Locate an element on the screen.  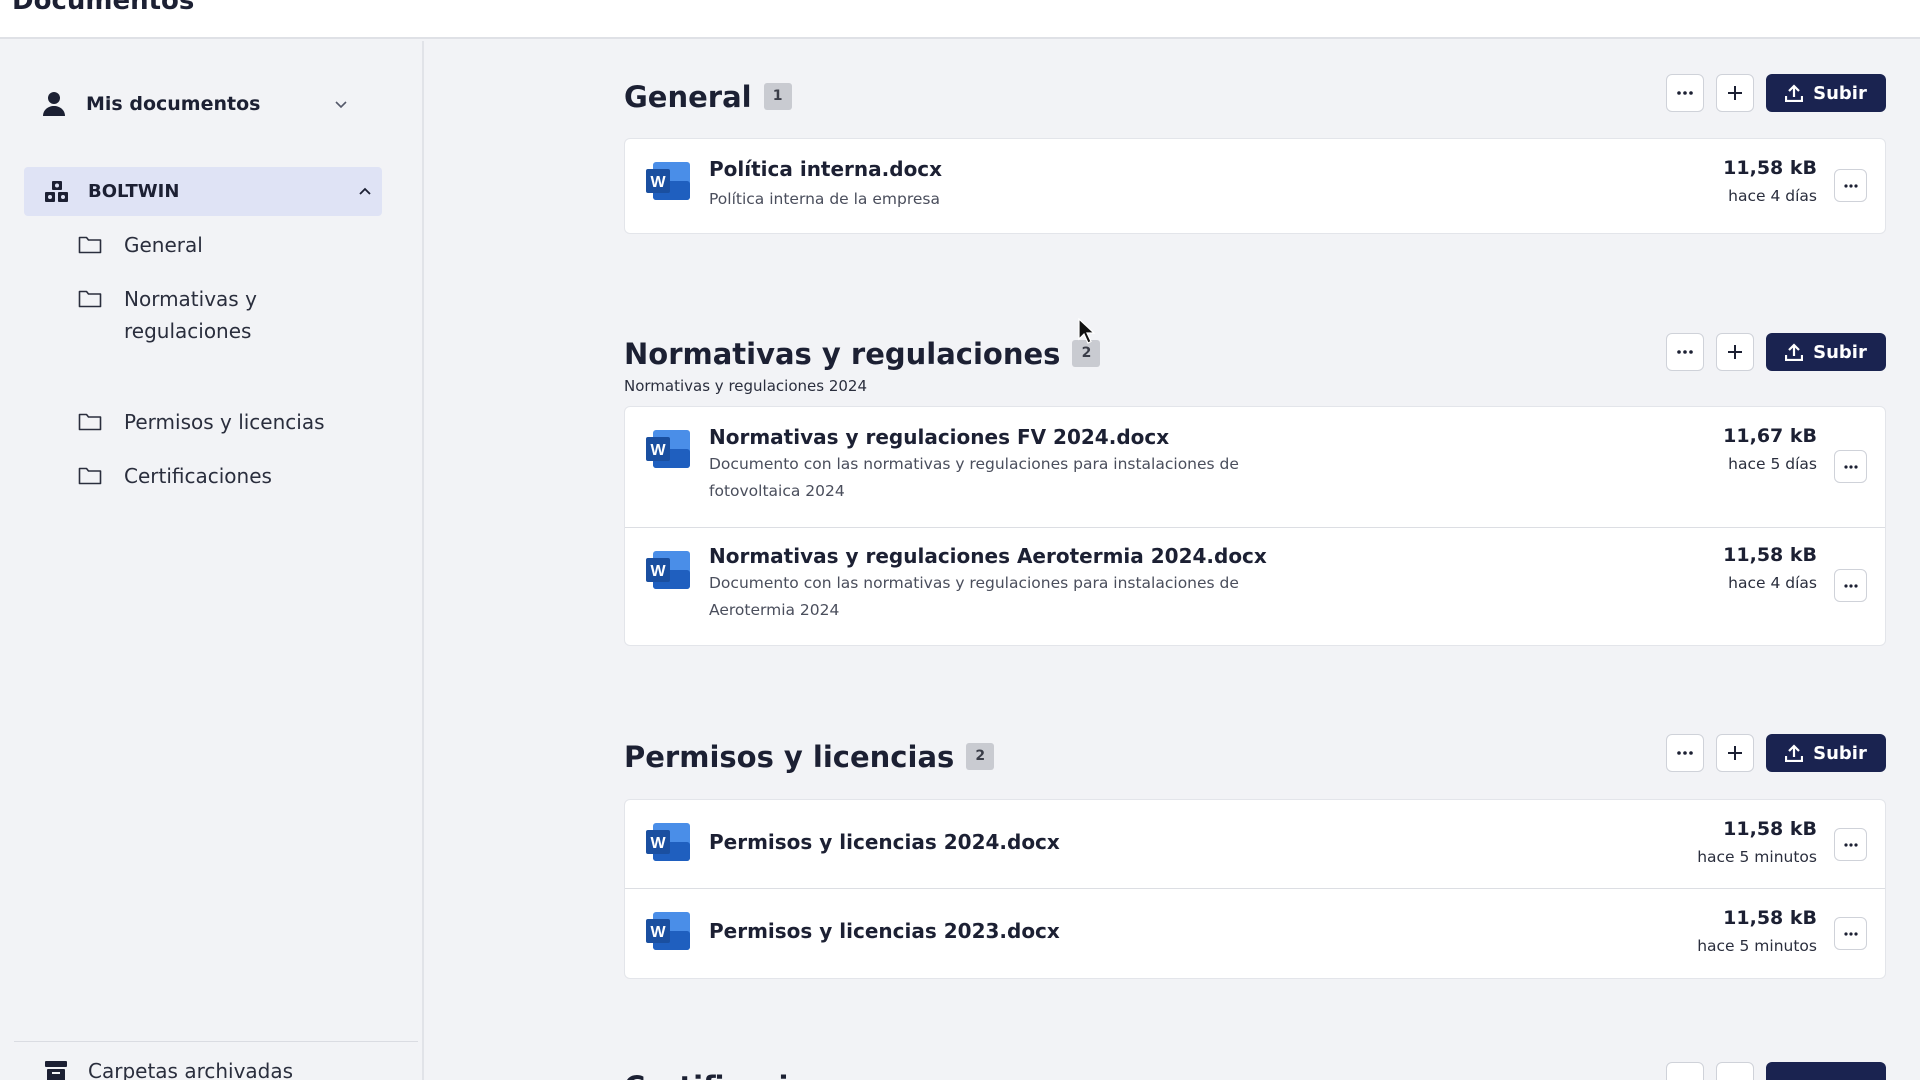
section-title-text: General is located at coordinates (688, 97).